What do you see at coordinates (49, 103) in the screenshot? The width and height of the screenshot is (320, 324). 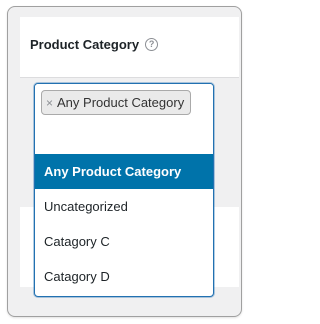 I see `remove-chip-icon: ×` at bounding box center [49, 103].